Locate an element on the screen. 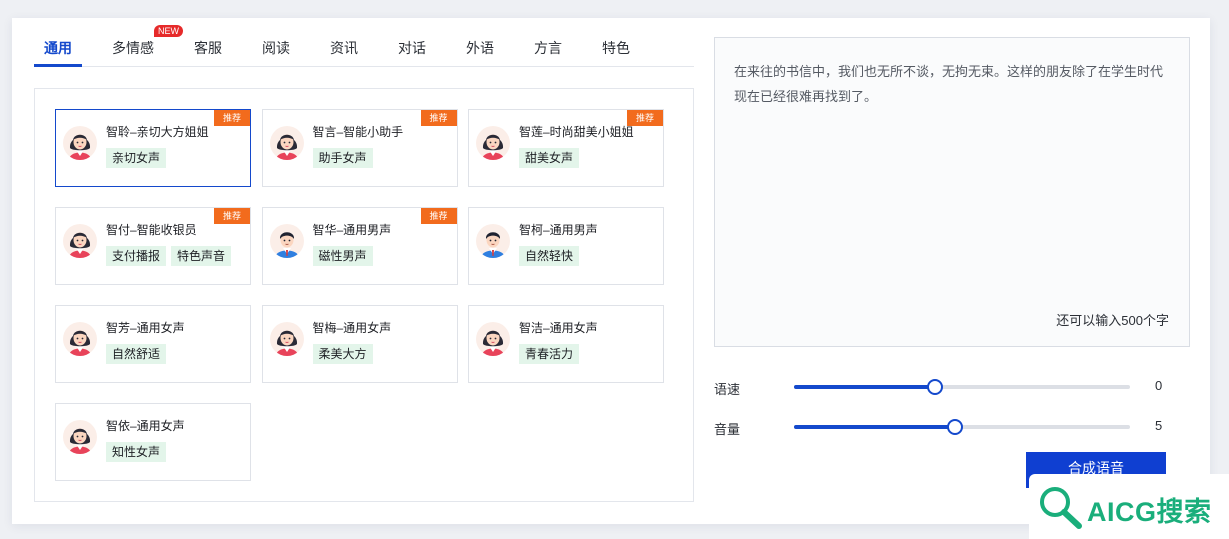 The height and width of the screenshot is (539, 1229). tab-dialogue: 对话 is located at coordinates (412, 48).